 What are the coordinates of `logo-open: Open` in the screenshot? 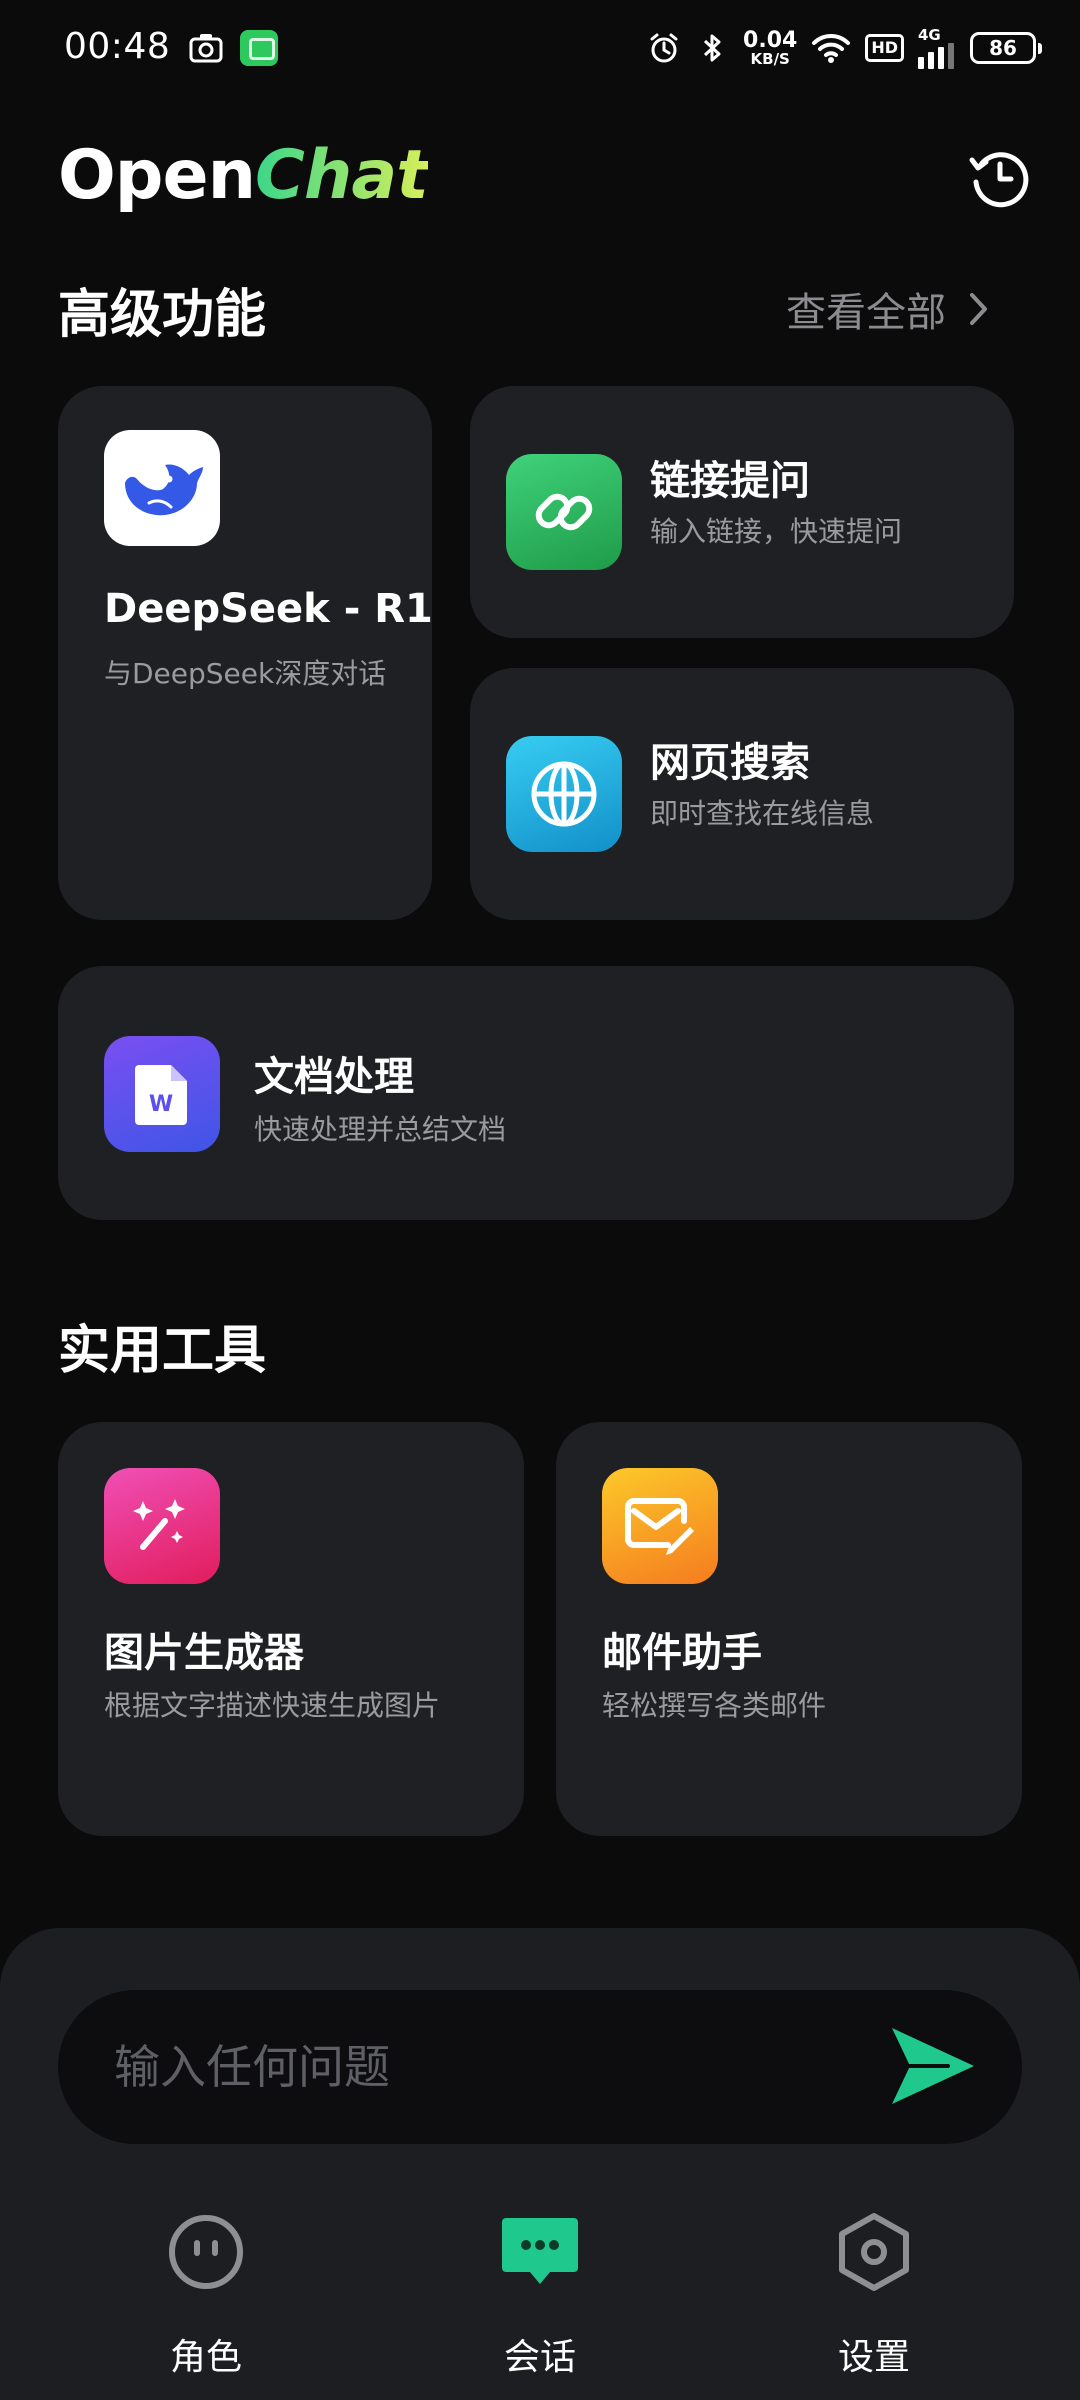 It's located at (157, 175).